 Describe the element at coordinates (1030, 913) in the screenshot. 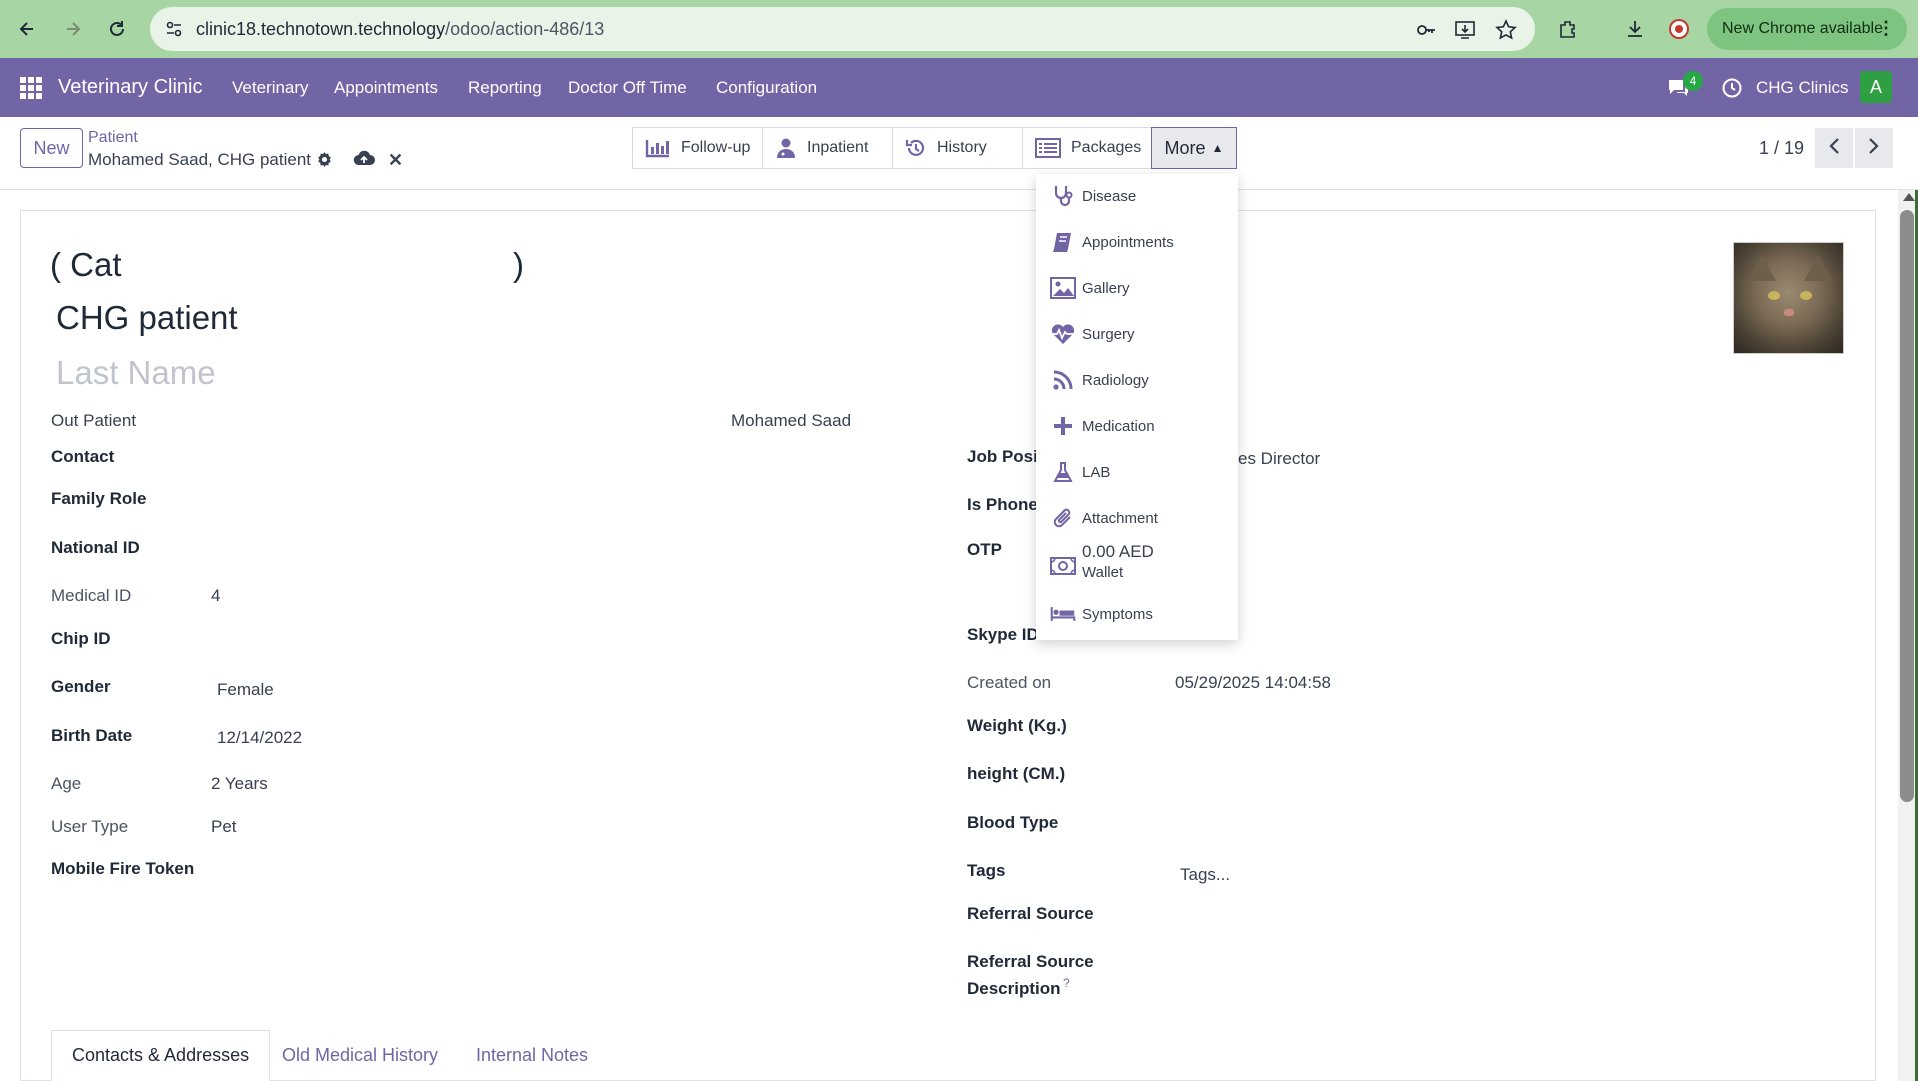

I see `referral-source-label: Referral Source` at that location.